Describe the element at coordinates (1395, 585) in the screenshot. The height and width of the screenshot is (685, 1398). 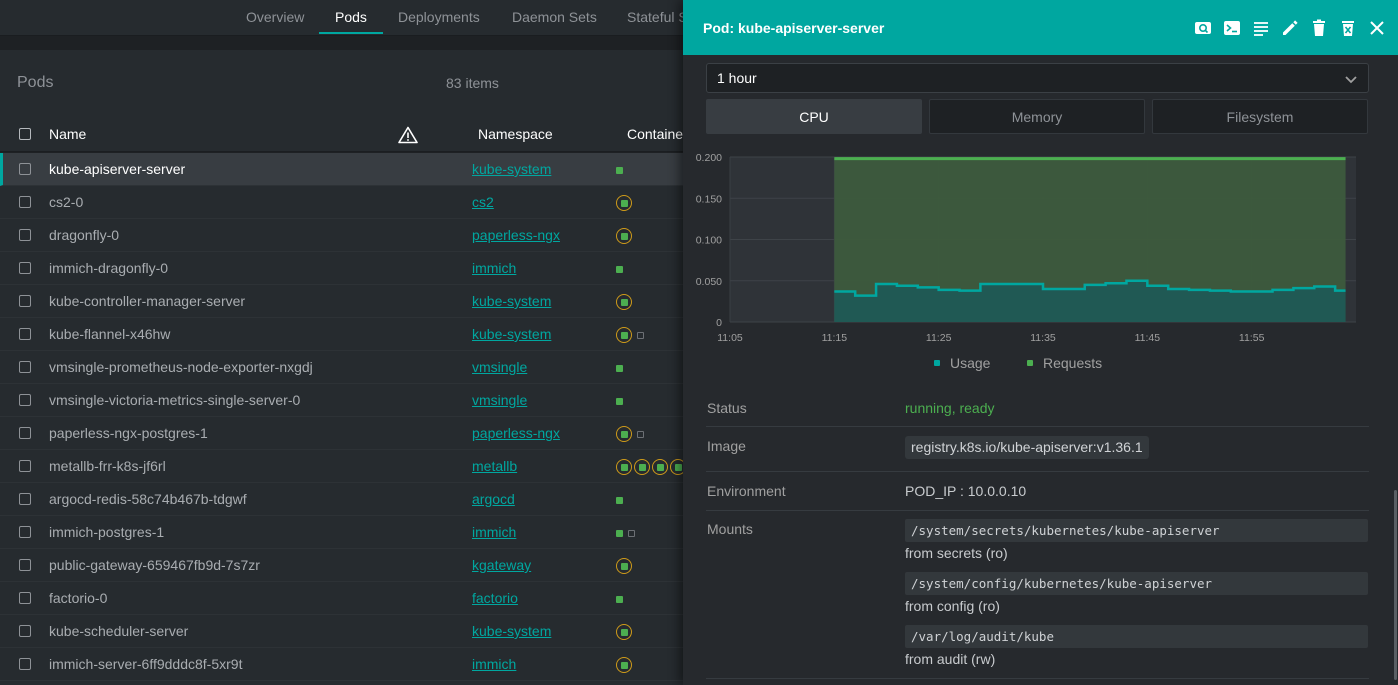
I see `drawer-scrollbar` at that location.